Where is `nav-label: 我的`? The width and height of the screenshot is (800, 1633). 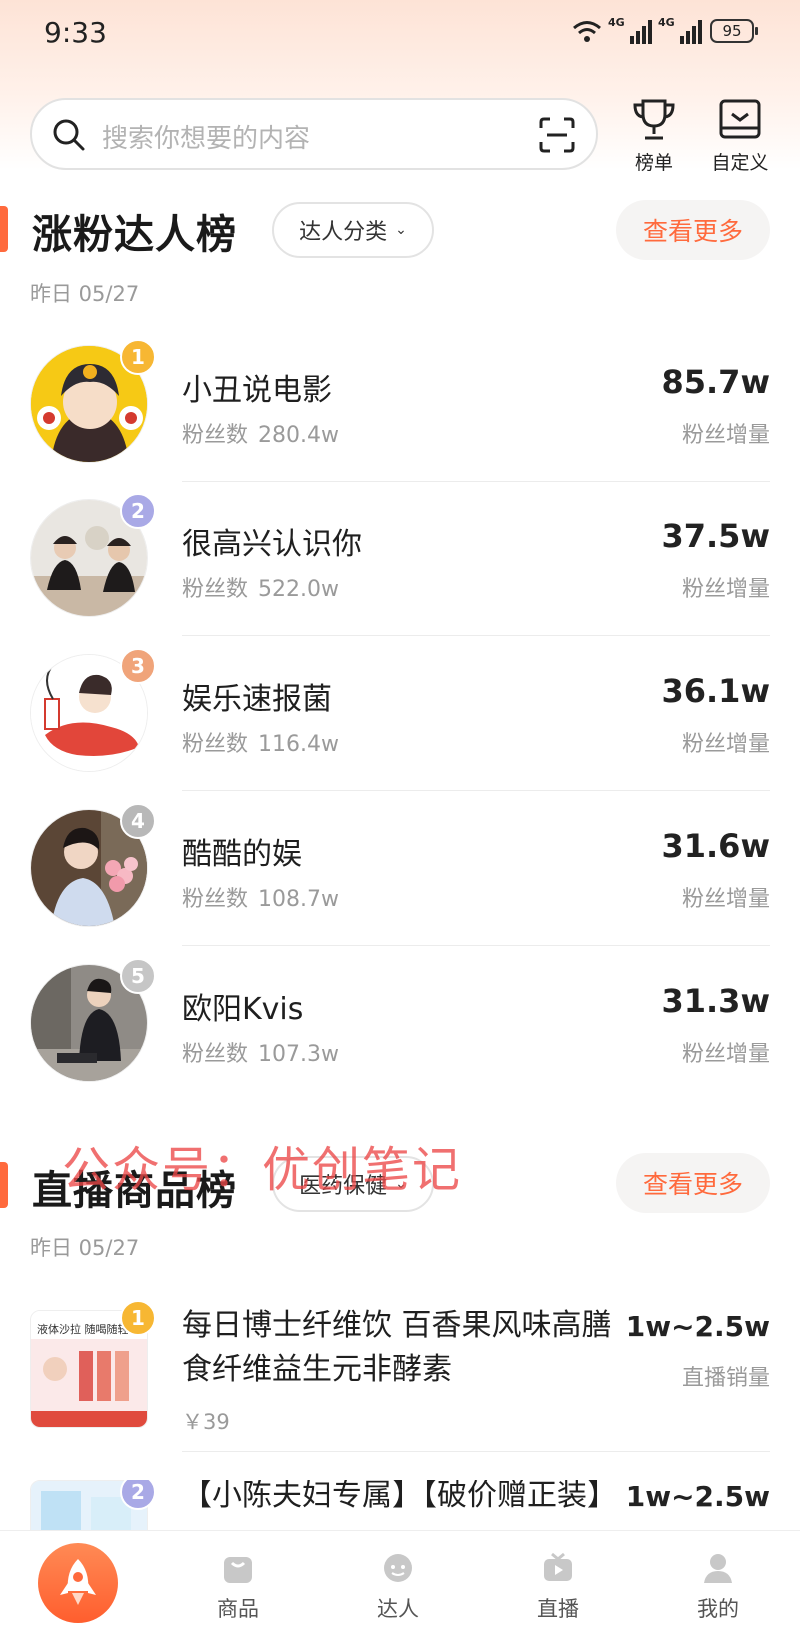
nav-label: 我的 is located at coordinates (718, 1609).